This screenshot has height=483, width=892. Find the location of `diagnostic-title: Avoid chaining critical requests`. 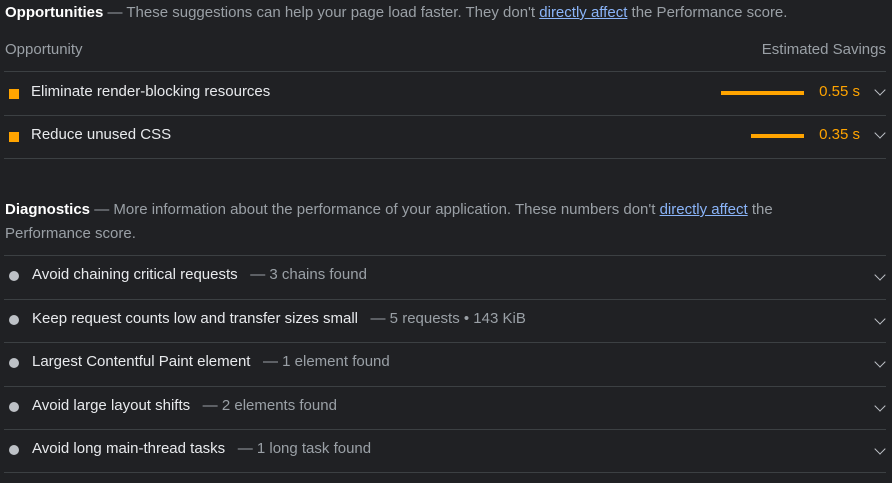

diagnostic-title: Avoid chaining critical requests is located at coordinates (135, 274).